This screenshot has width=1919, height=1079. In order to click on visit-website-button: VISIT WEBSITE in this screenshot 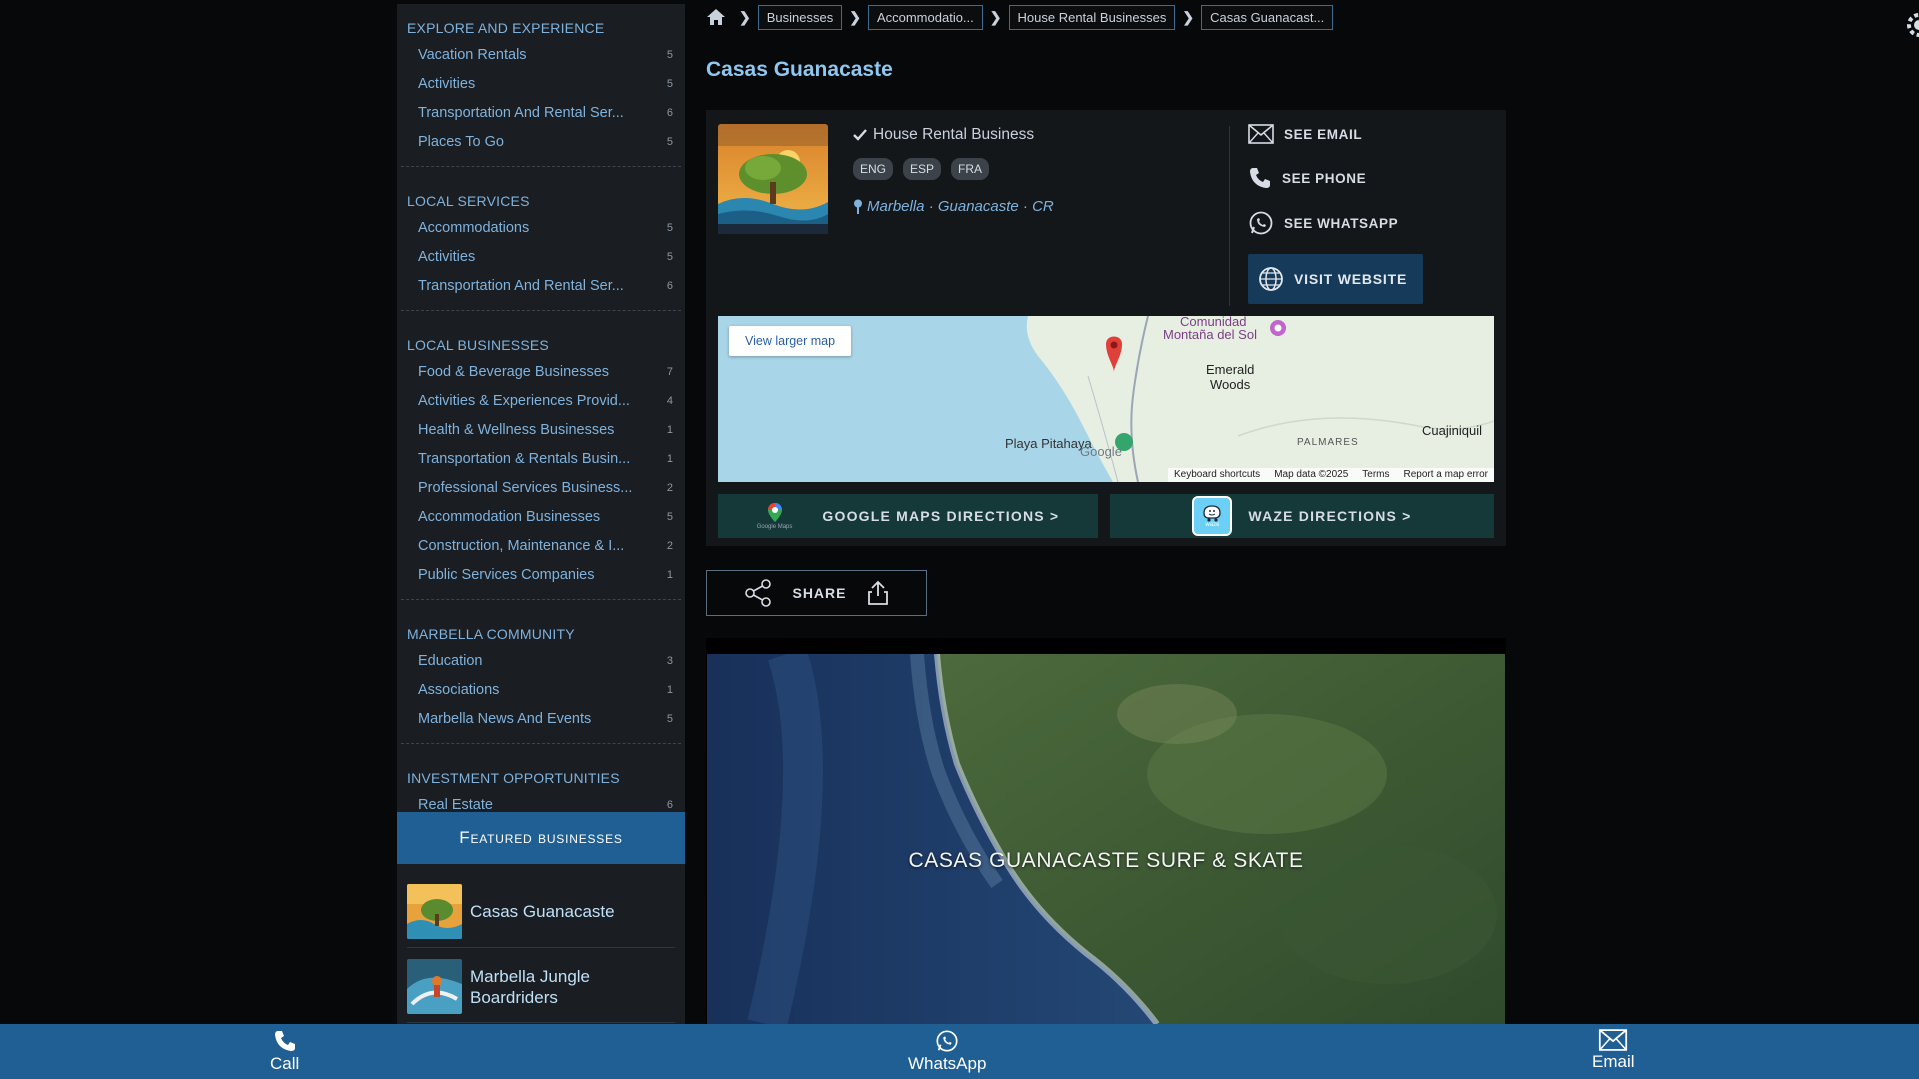, I will do `click(1335, 279)`.